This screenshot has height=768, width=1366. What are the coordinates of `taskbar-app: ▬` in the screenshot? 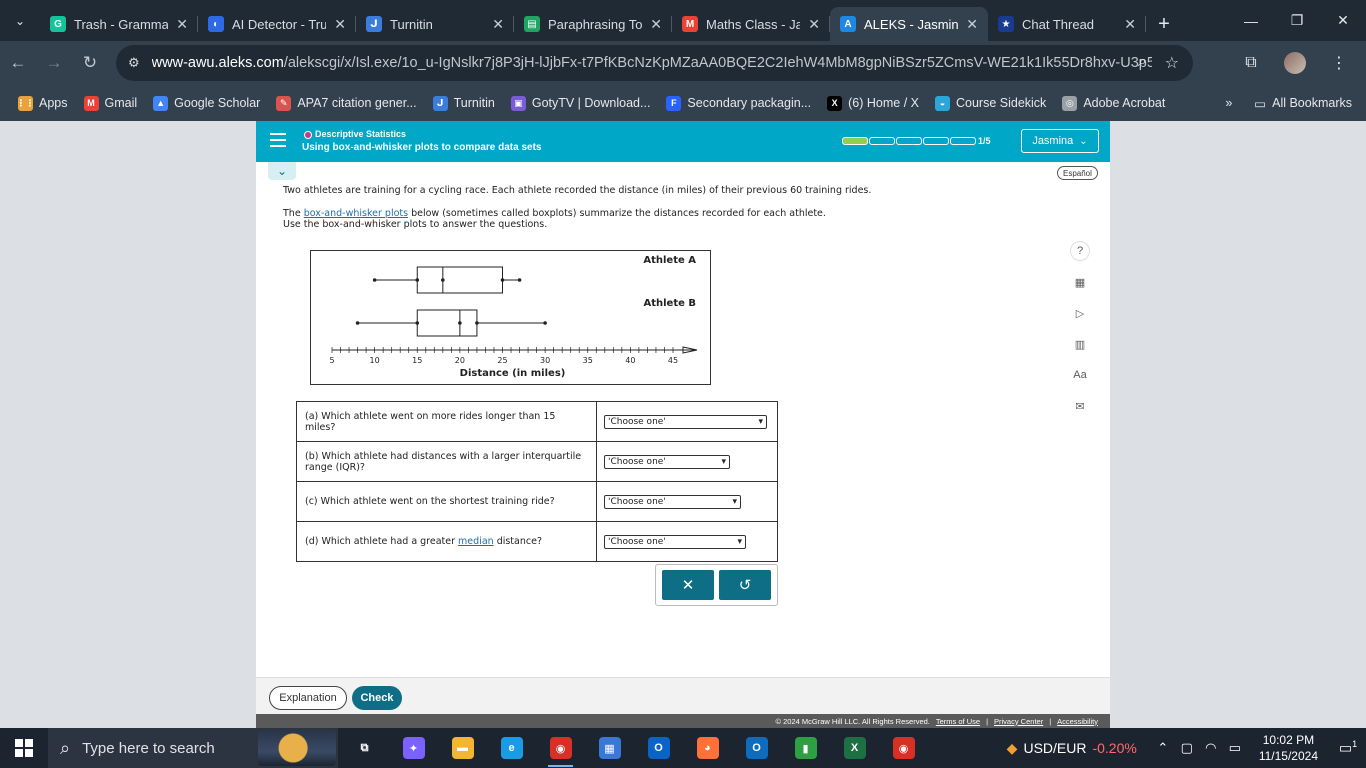 It's located at (462, 748).